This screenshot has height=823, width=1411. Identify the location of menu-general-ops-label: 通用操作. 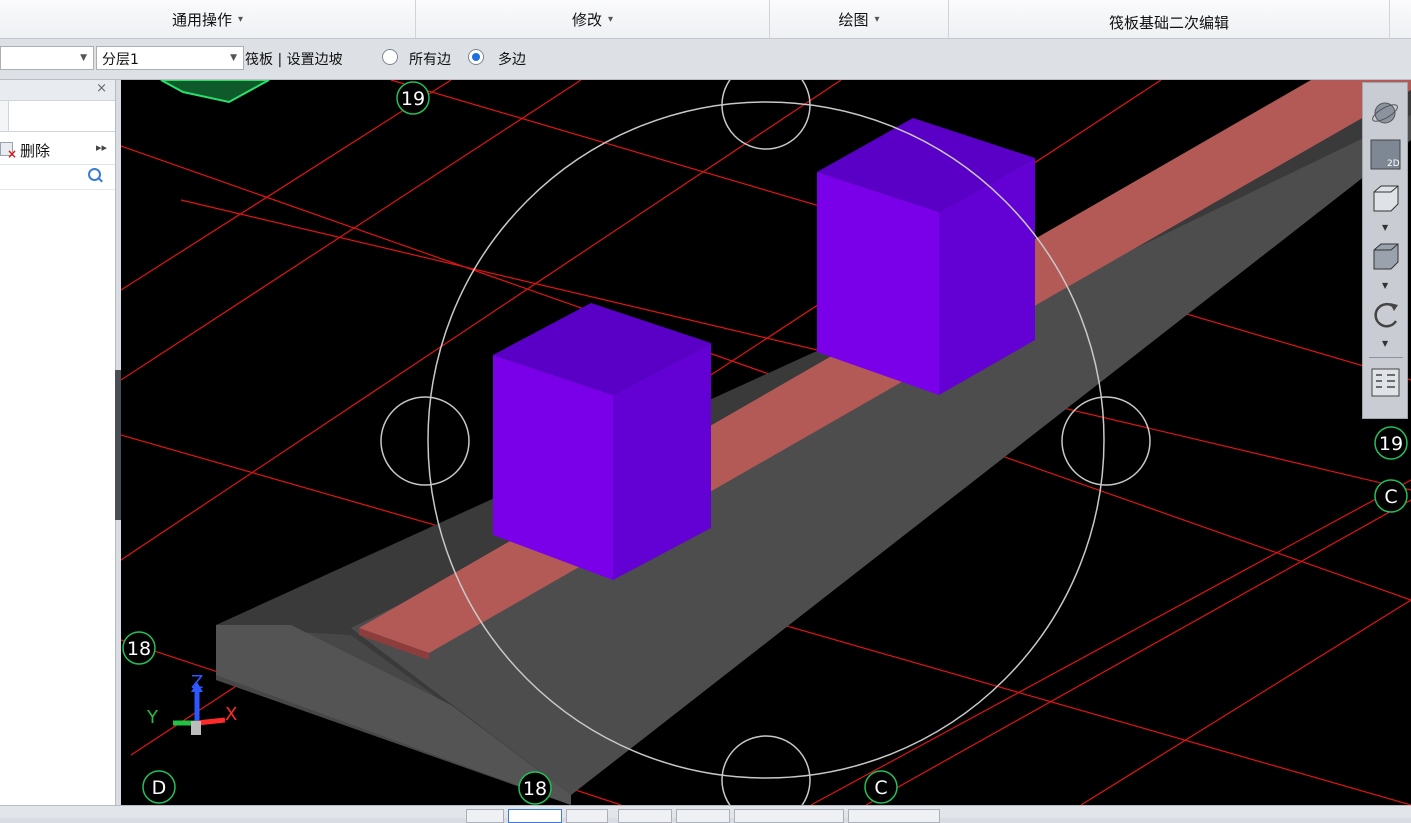
(201, 19).